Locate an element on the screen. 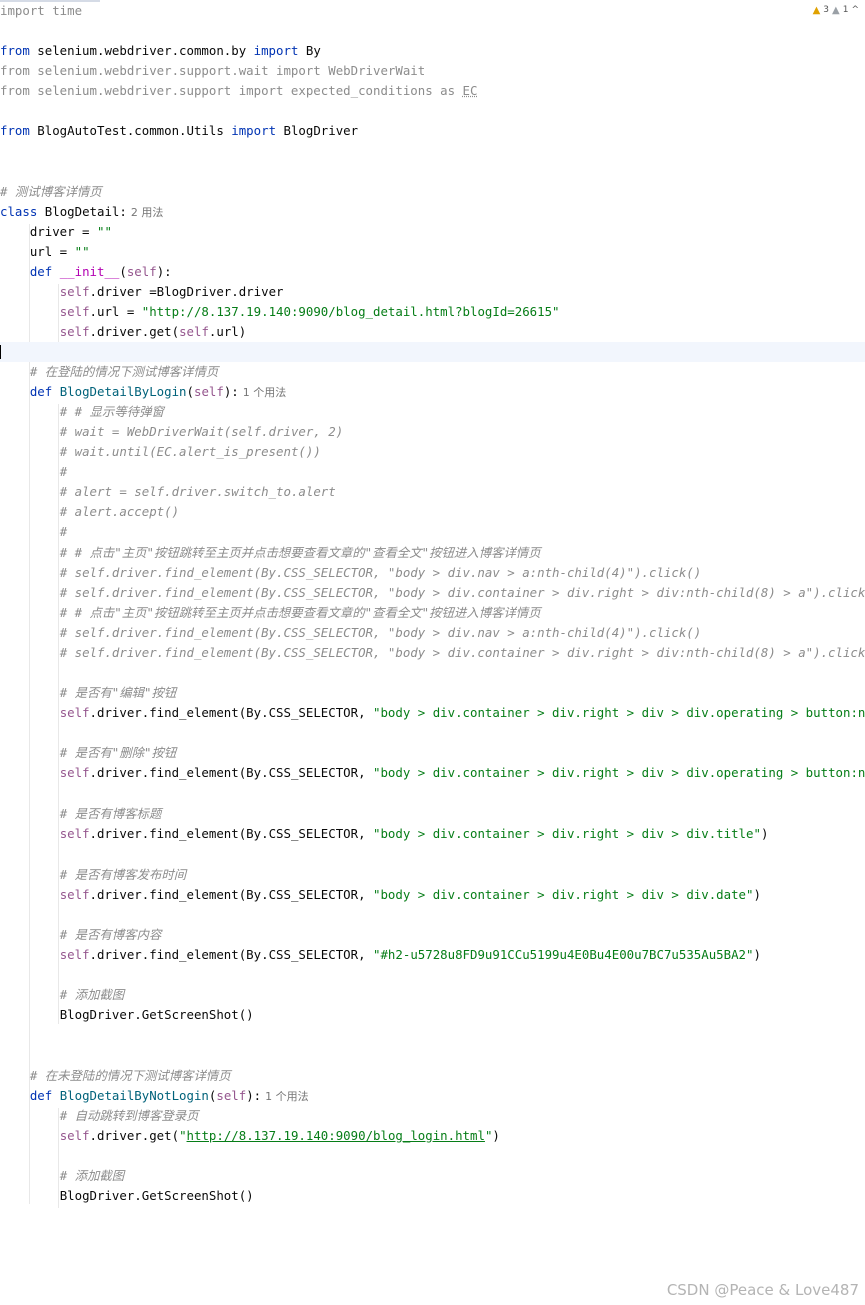  code-comment: # 是否有博客发布时间 is located at coordinates (123, 874).